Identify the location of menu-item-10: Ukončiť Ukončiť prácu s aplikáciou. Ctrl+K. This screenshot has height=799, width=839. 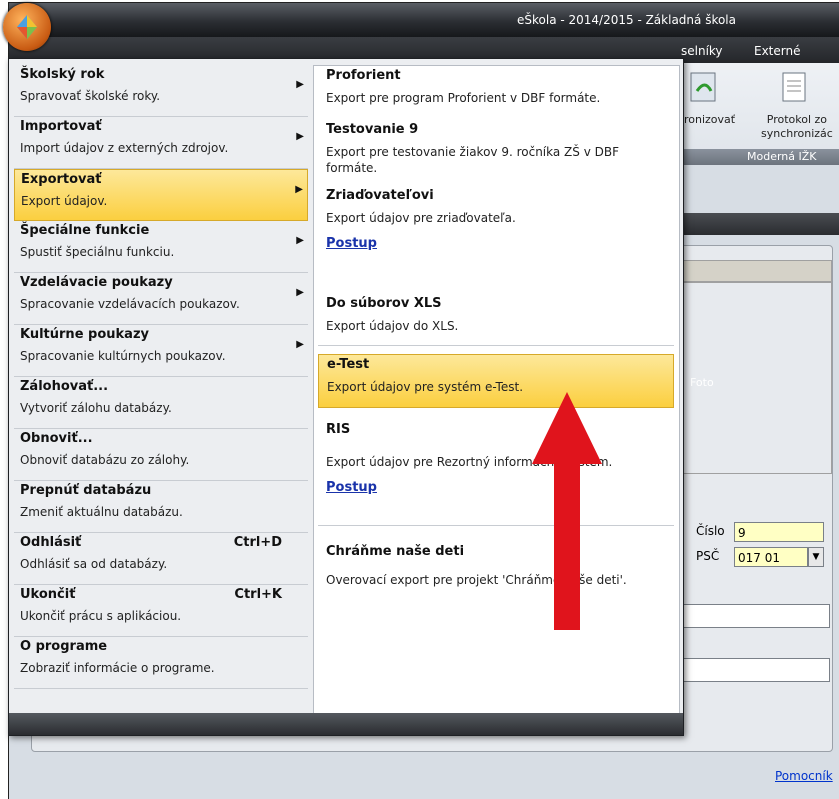
(161, 611).